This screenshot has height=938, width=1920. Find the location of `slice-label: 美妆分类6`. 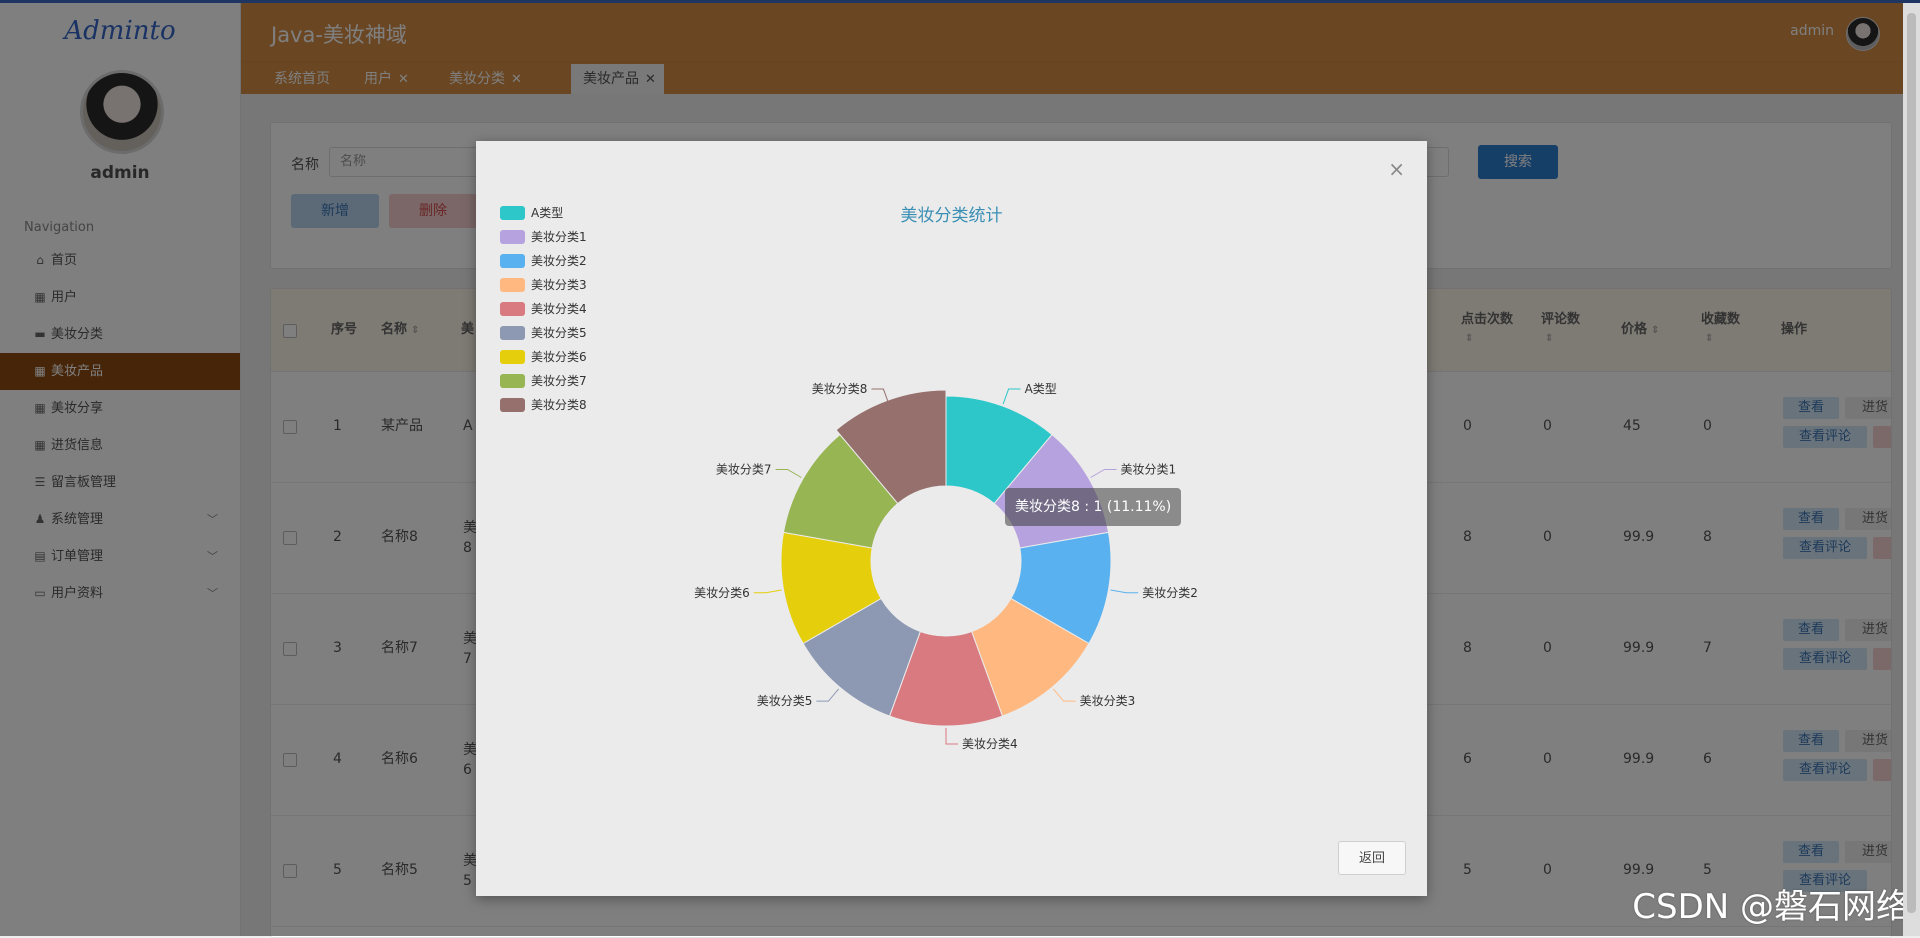

slice-label: 美妆分类6 is located at coordinates (722, 593).